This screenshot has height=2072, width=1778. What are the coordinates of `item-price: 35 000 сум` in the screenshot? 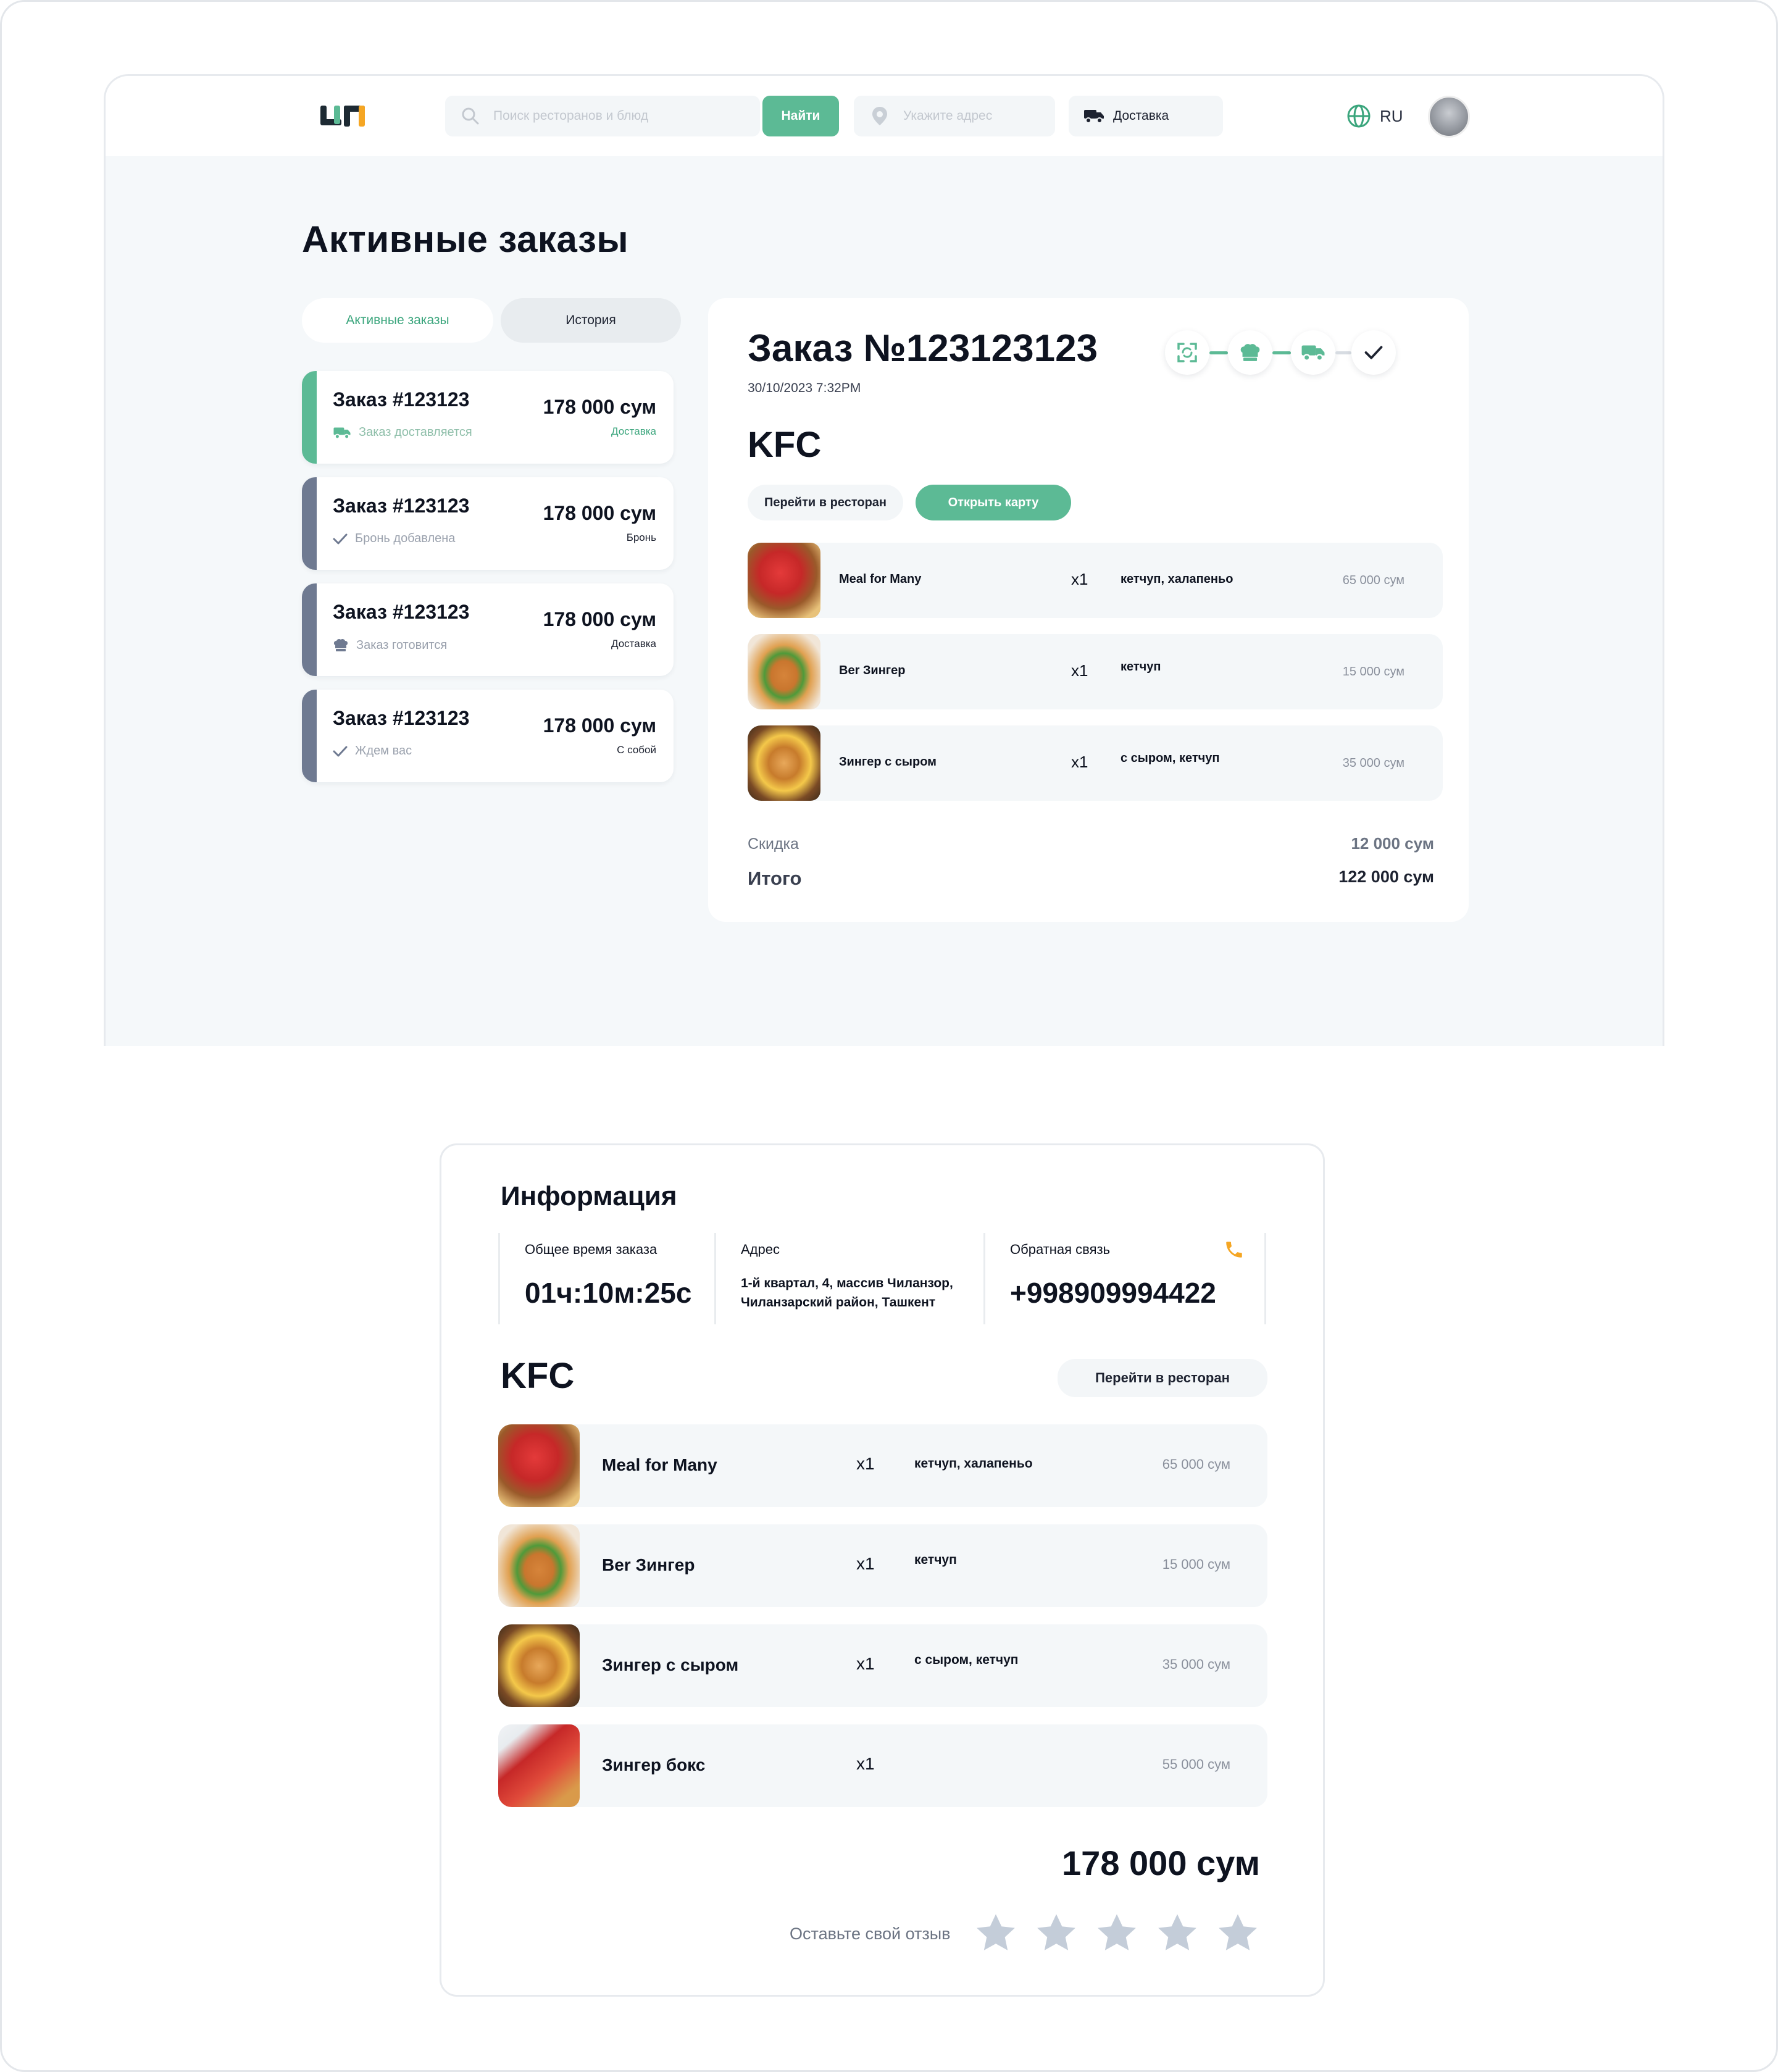 It's located at (1196, 1664).